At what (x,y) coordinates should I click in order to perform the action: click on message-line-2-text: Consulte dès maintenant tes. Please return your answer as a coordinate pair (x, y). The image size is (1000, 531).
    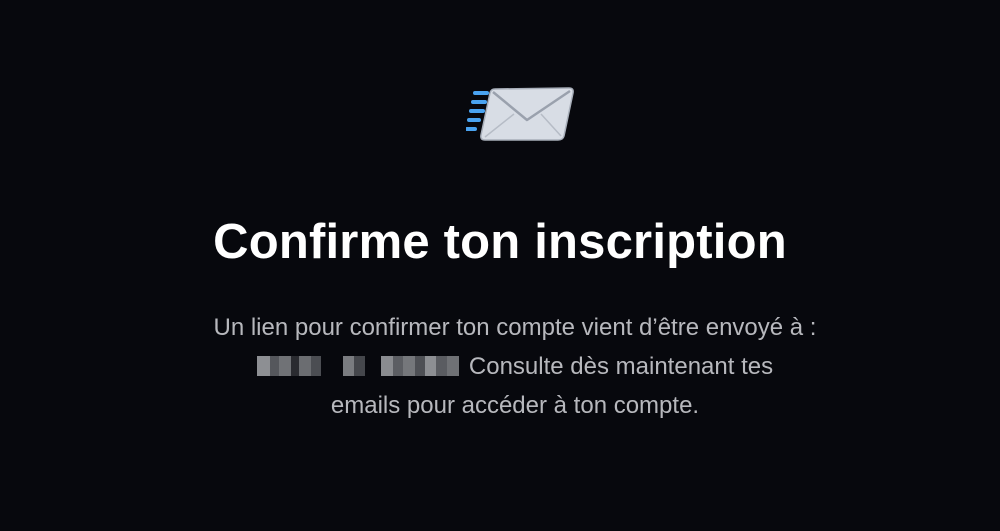
    Looking at the image, I should click on (621, 366).